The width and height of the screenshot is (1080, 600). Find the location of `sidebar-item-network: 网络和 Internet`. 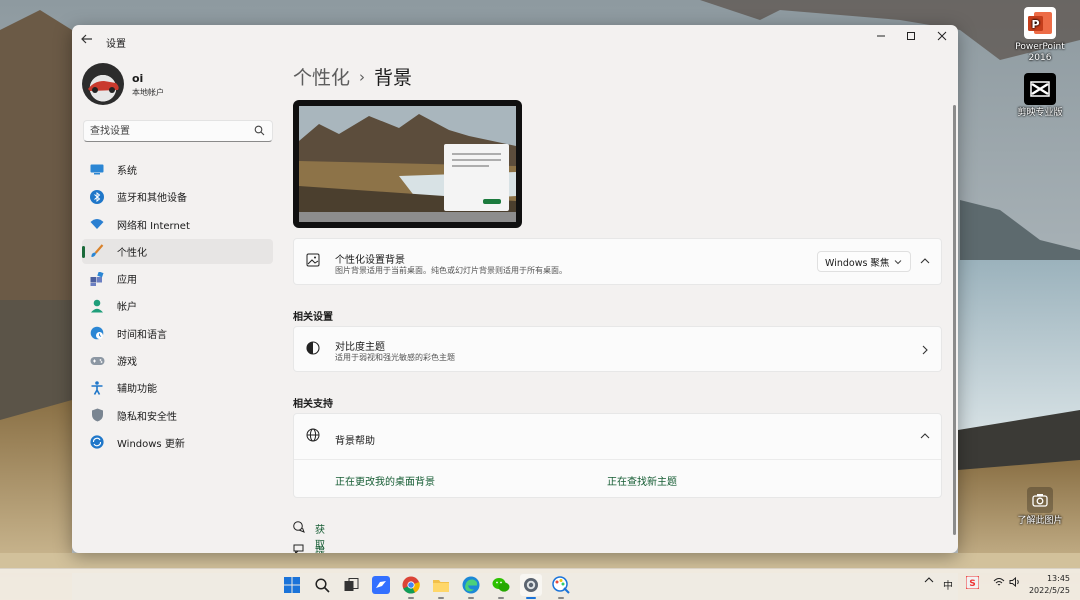

sidebar-item-network: 网络和 Internet is located at coordinates (177, 224).